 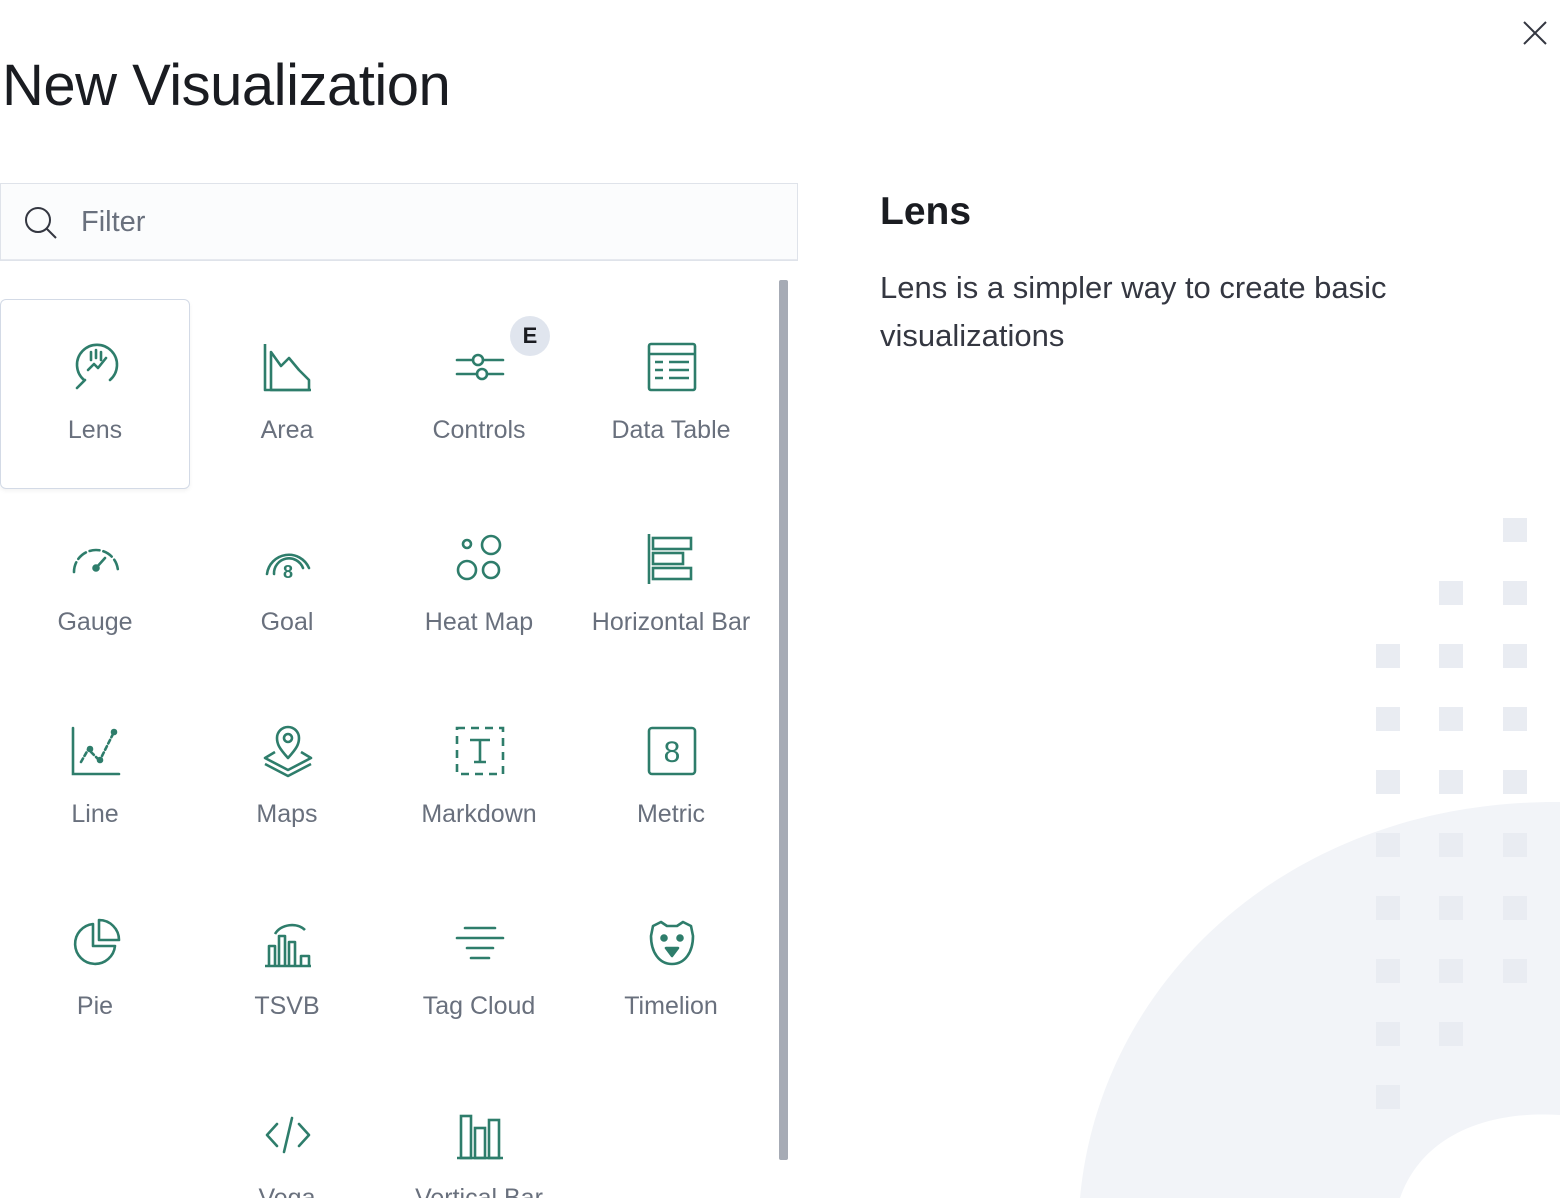 I want to click on metric-icon: 8, so click(x=672, y=751).